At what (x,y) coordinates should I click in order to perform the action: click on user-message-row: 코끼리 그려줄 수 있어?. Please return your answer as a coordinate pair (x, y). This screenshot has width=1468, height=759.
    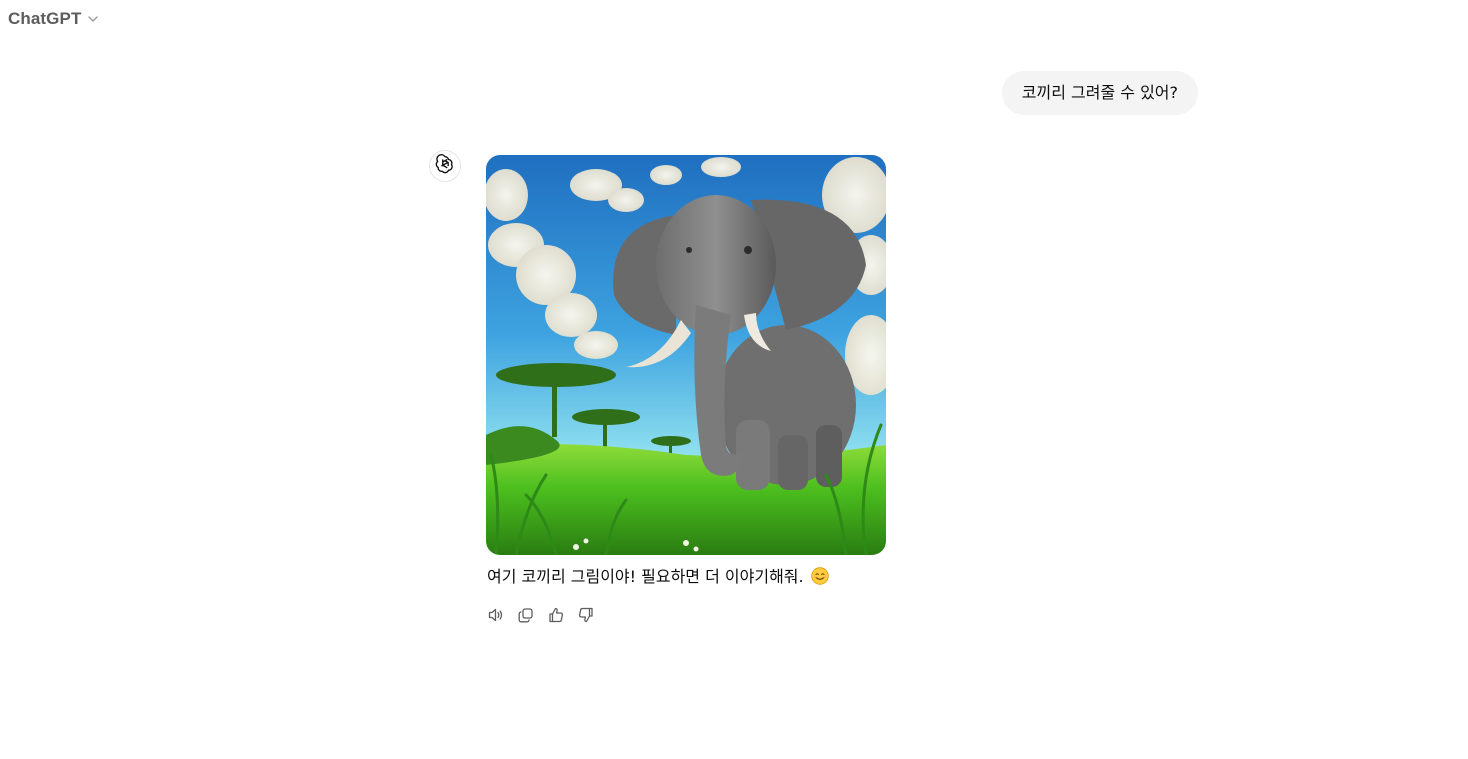
    Looking at the image, I should click on (1099, 93).